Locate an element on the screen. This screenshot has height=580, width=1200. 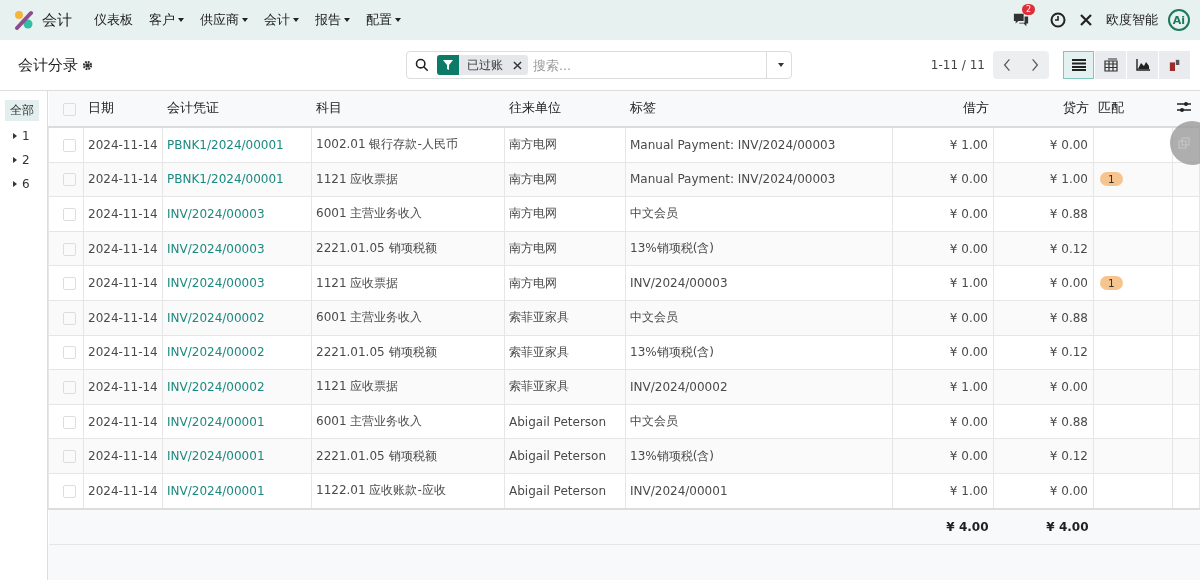
filter-icon is located at coordinates (448, 65).